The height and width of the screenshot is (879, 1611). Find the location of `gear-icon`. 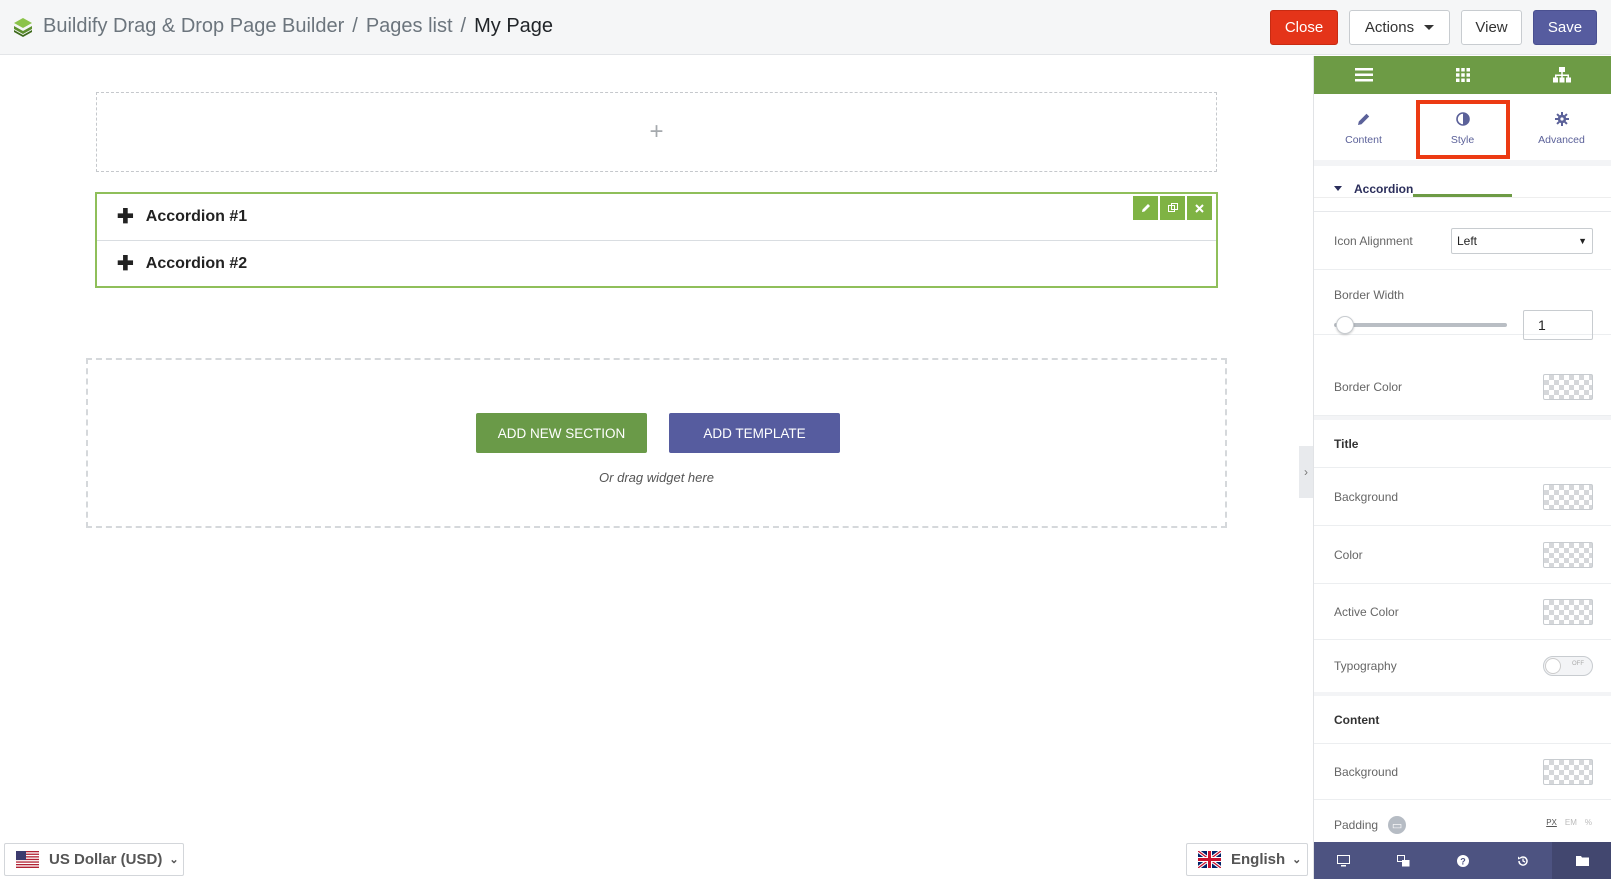

gear-icon is located at coordinates (1561, 119).